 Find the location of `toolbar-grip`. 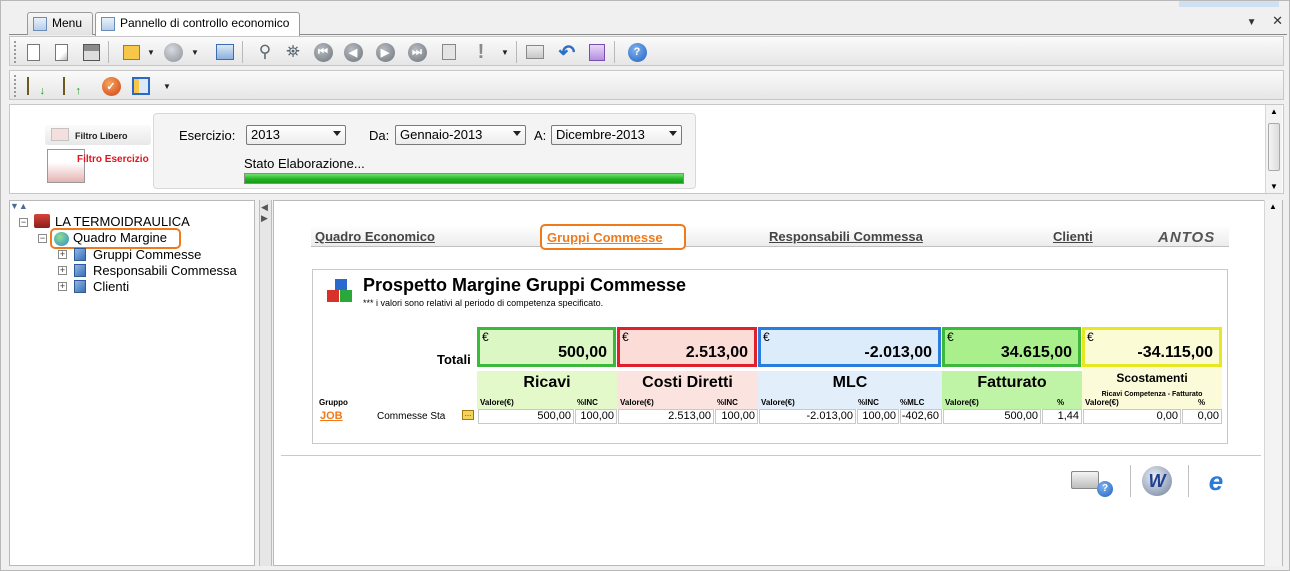

toolbar-grip is located at coordinates (16, 52).